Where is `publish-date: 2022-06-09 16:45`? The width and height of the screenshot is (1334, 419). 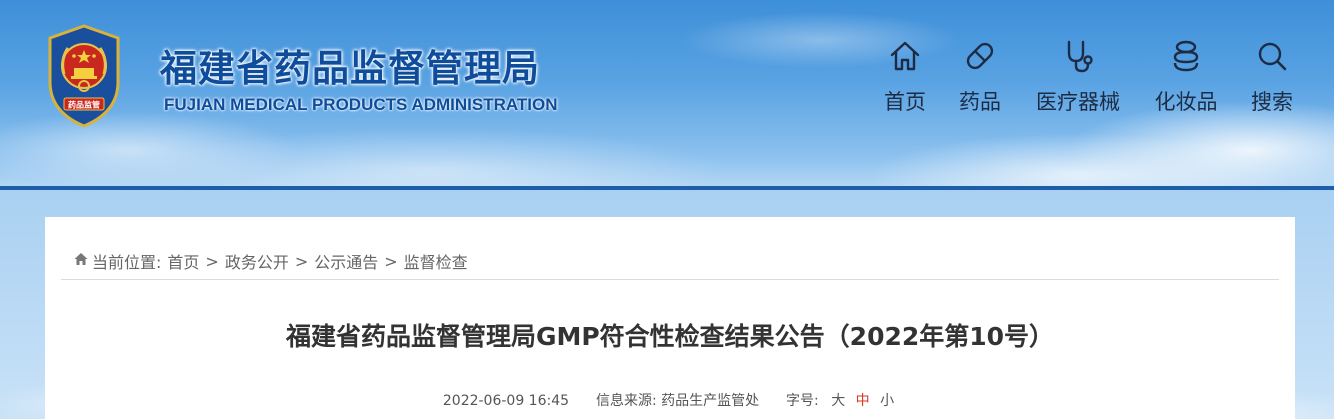 publish-date: 2022-06-09 16:45 is located at coordinates (506, 401).